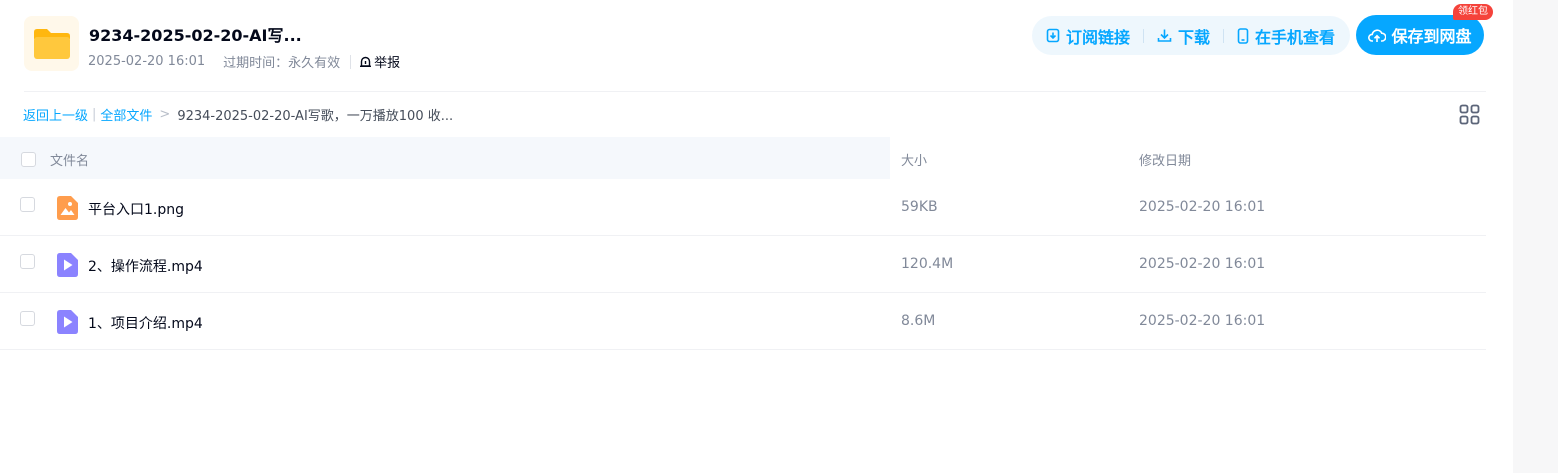  What do you see at coordinates (1473, 12) in the screenshot?
I see `red-packet-badge: 领红包` at bounding box center [1473, 12].